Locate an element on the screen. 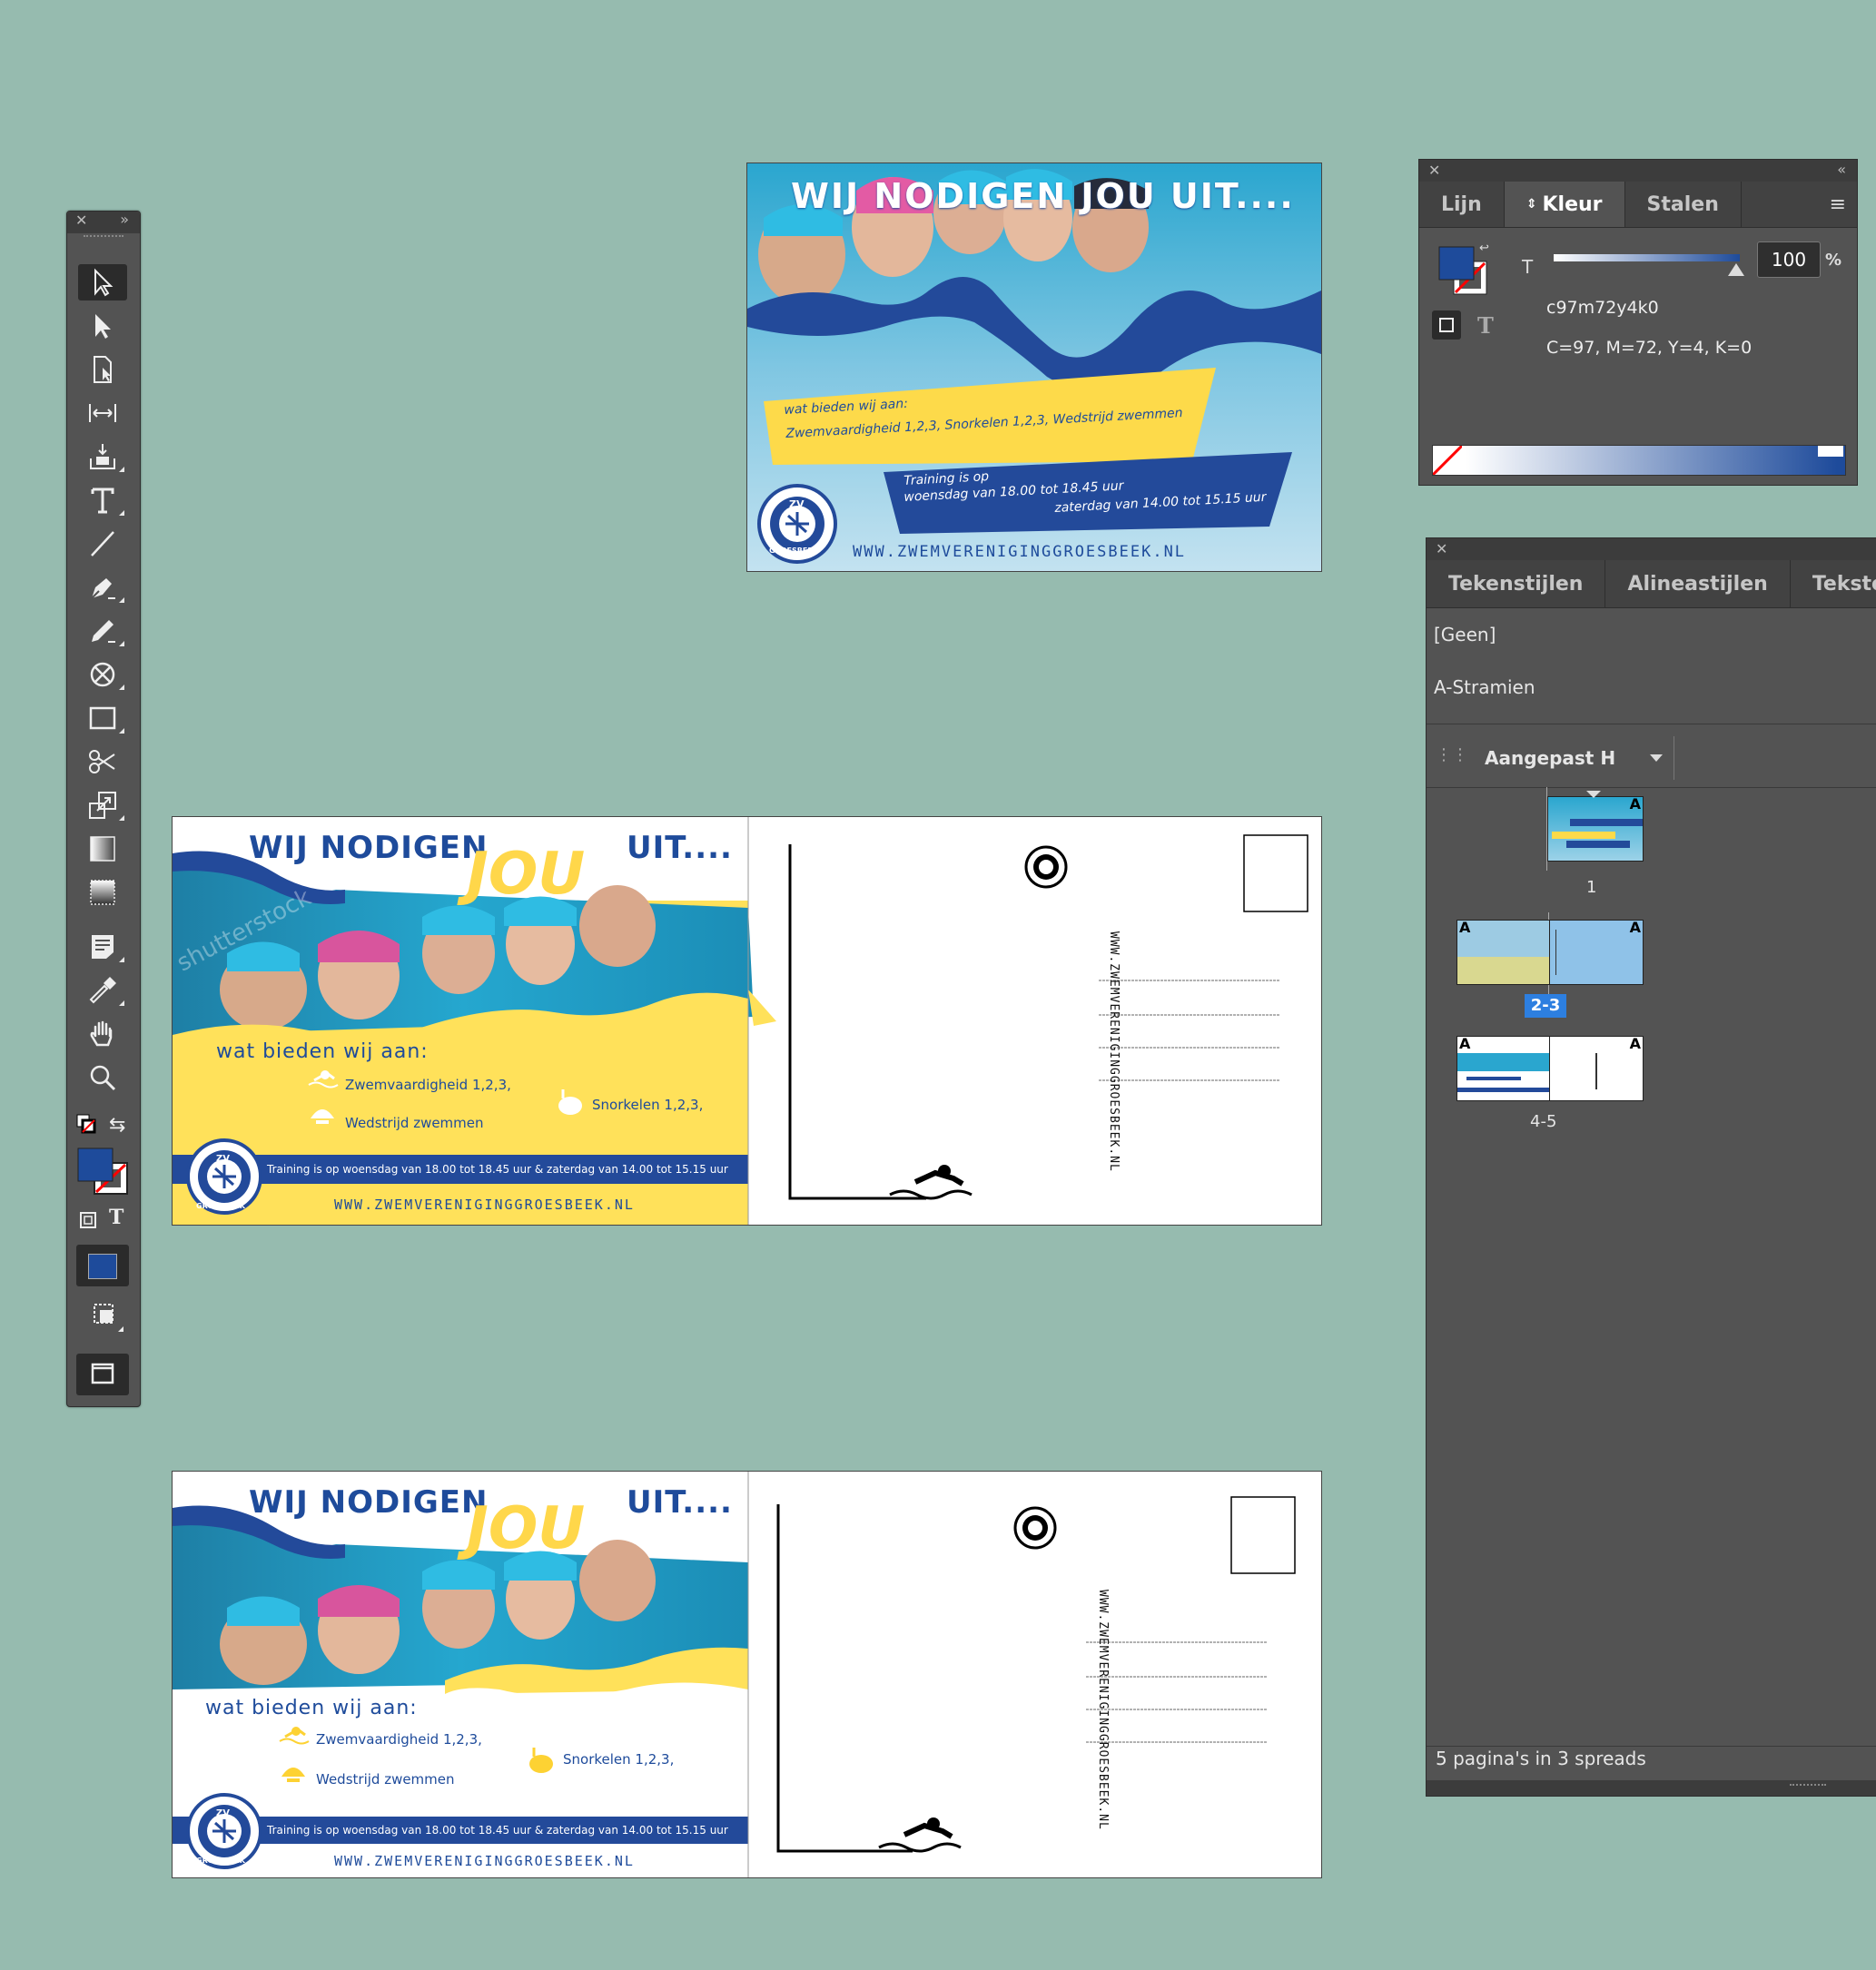 Image resolution: width=1876 pixels, height=1970 pixels. tab-kleur: ⇕ Kleur is located at coordinates (1564, 204).